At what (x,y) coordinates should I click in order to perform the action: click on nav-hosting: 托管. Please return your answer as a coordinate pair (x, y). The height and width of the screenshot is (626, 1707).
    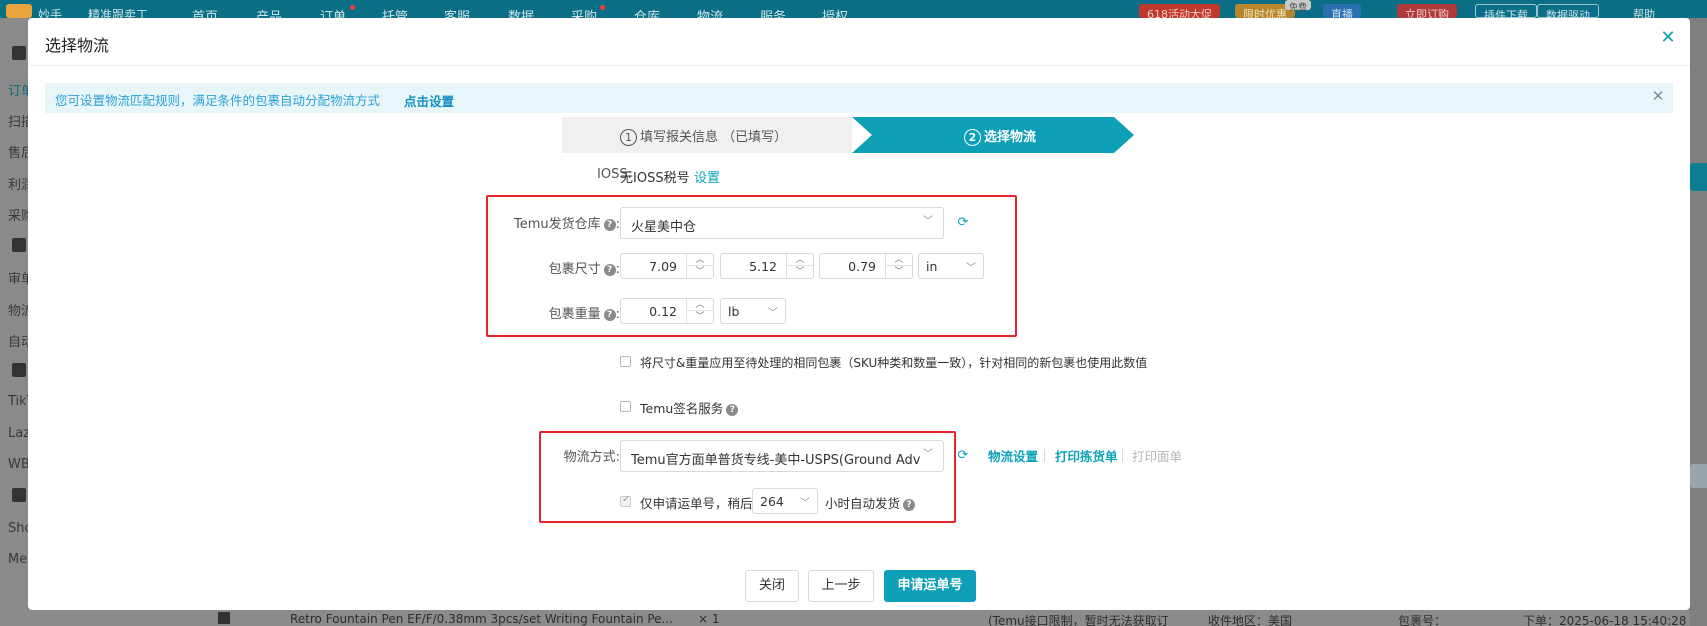
    Looking at the image, I should click on (395, 12).